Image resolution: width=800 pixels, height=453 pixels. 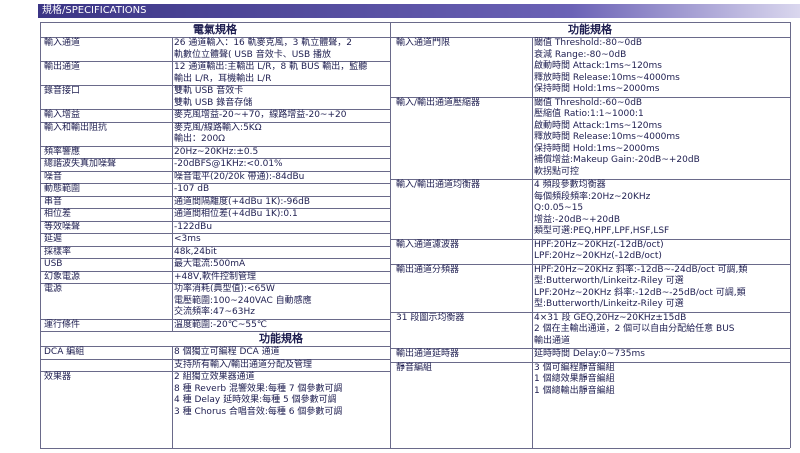 What do you see at coordinates (80, 164) in the screenshot?
I see `spec-label: 總諧波失真加噪聲` at bounding box center [80, 164].